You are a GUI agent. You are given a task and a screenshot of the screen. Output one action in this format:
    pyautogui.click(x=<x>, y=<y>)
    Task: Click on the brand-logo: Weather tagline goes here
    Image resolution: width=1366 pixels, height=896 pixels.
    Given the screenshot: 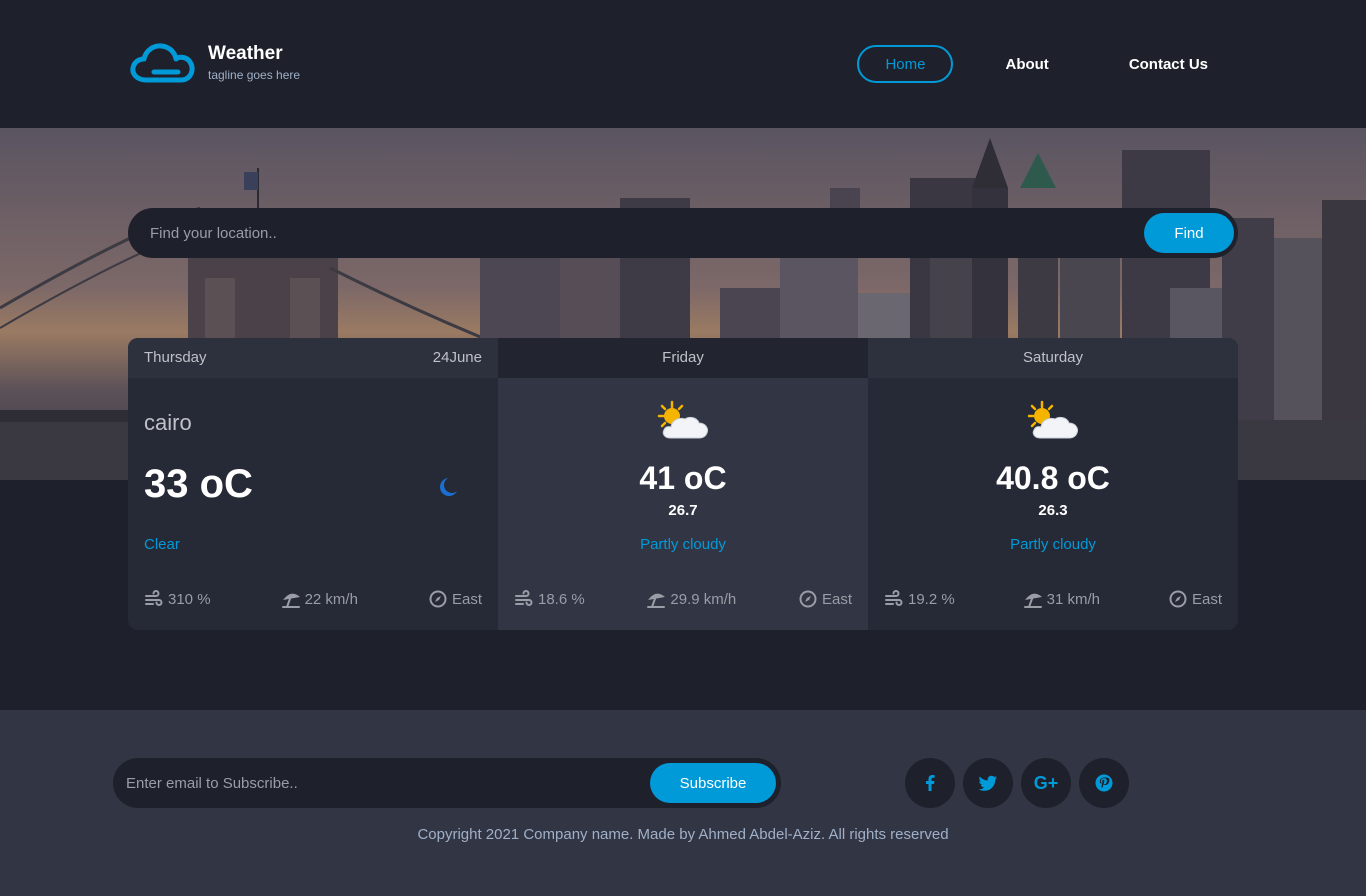 What is the action you would take?
    pyautogui.click(x=215, y=63)
    